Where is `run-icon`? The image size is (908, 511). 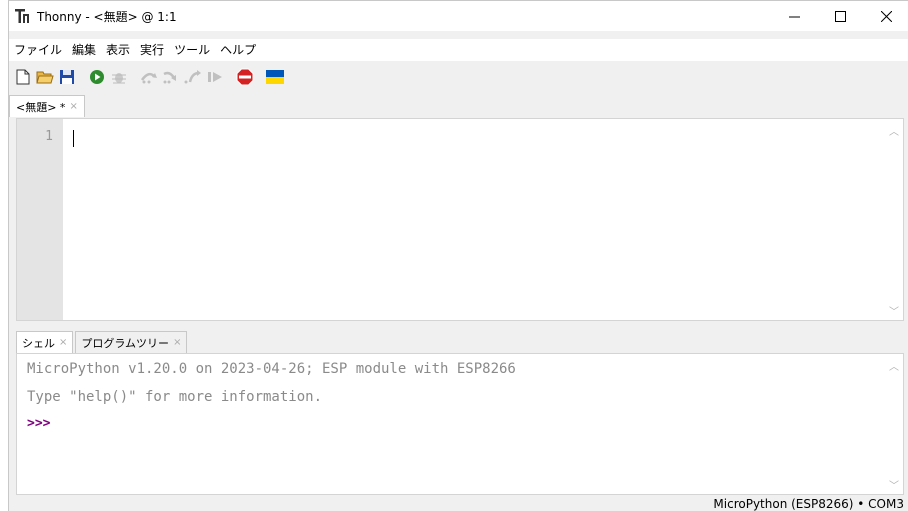
run-icon is located at coordinates (97, 77).